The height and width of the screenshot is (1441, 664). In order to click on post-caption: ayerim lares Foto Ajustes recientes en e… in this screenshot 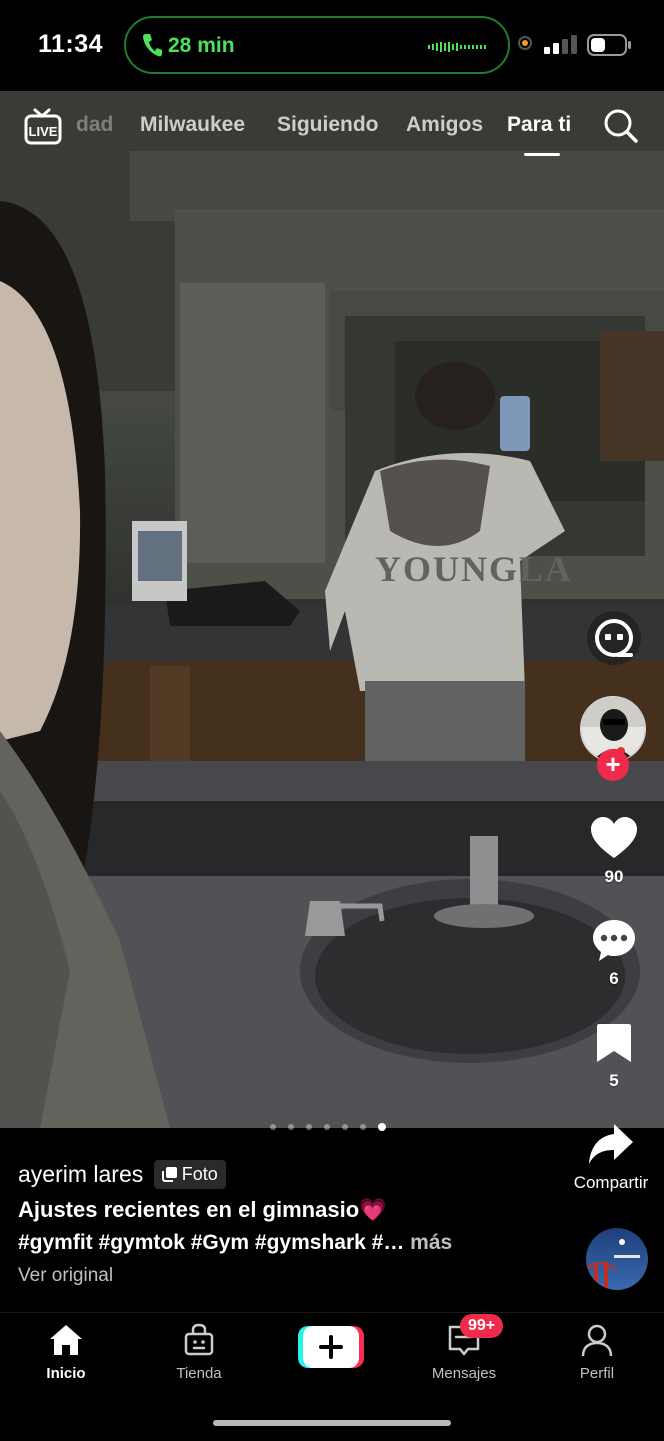, I will do `click(288, 1223)`.